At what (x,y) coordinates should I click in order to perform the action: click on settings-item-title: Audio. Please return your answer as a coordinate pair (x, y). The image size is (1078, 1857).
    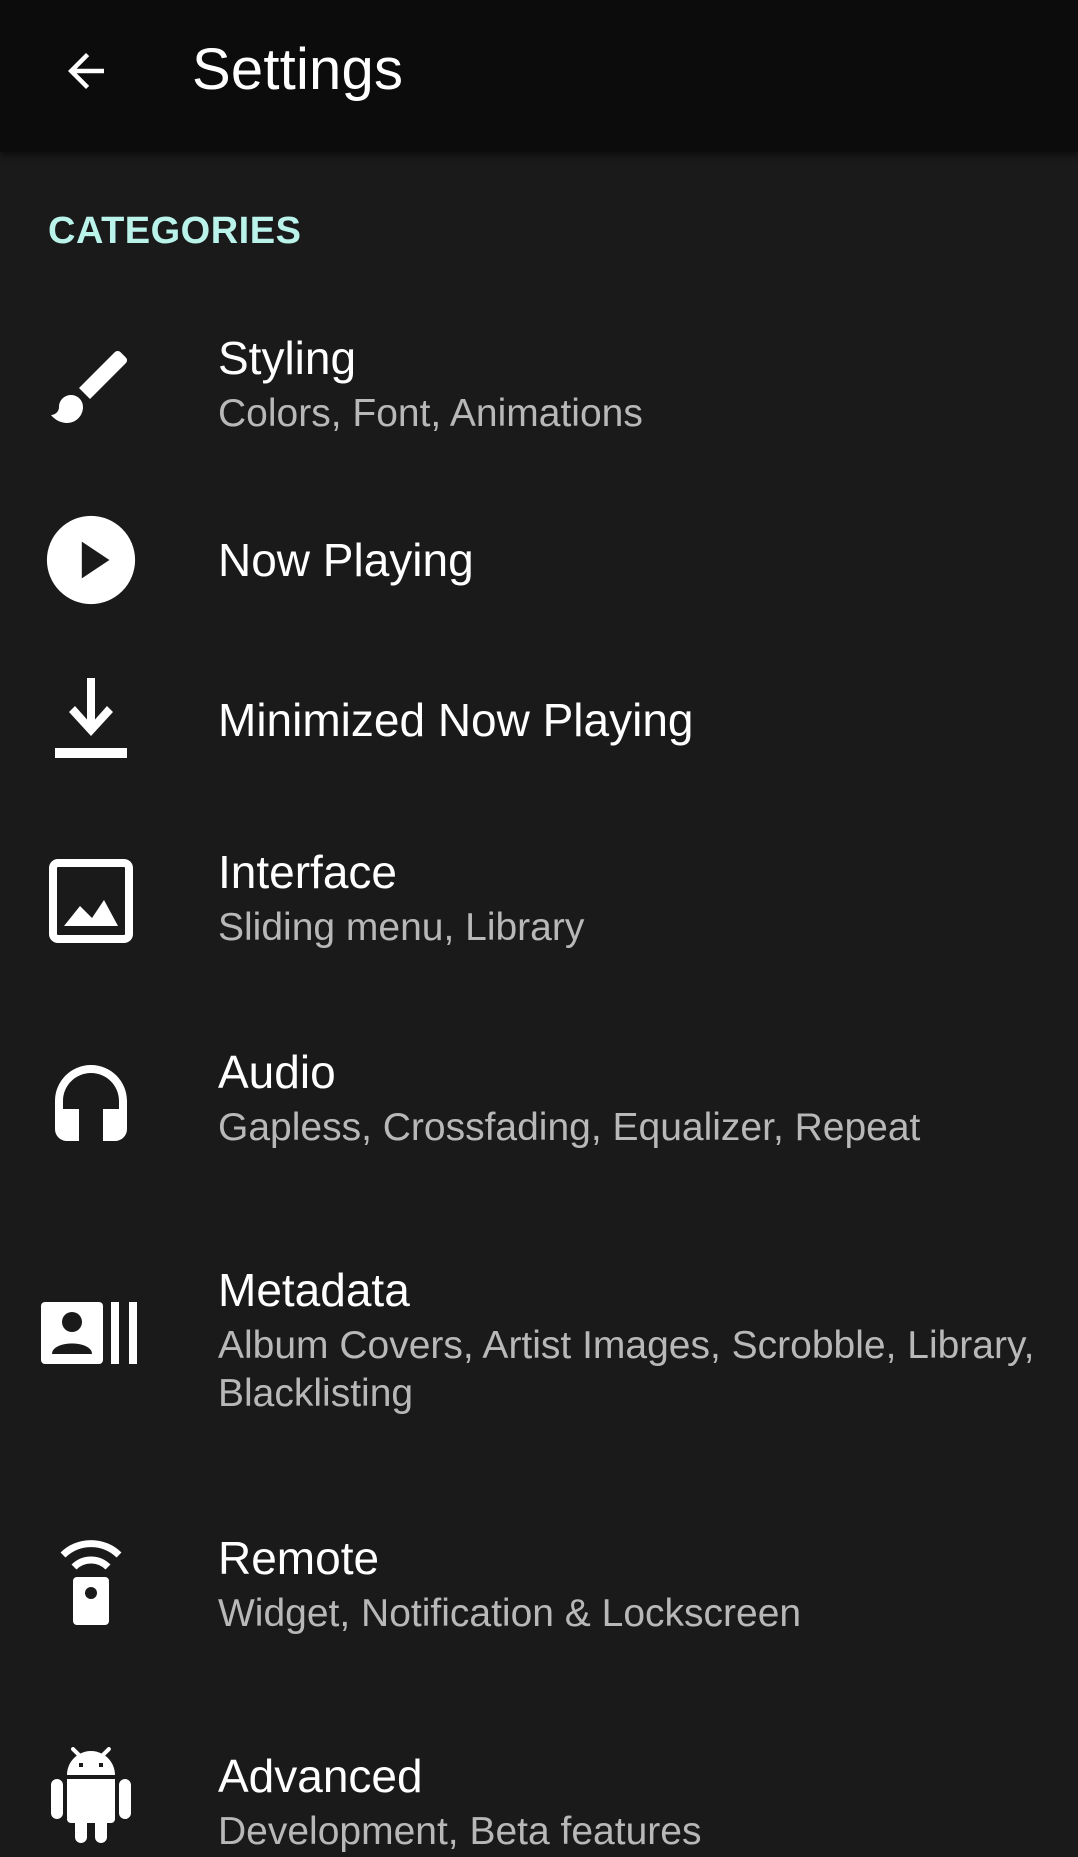
    Looking at the image, I should click on (277, 1072).